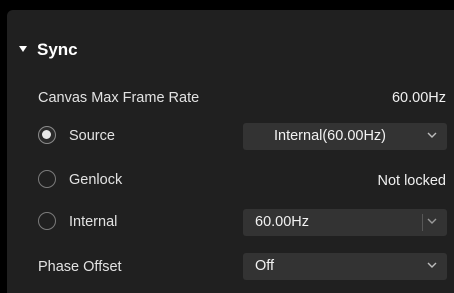  What do you see at coordinates (422, 222) in the screenshot?
I see `dropdown-separator` at bounding box center [422, 222].